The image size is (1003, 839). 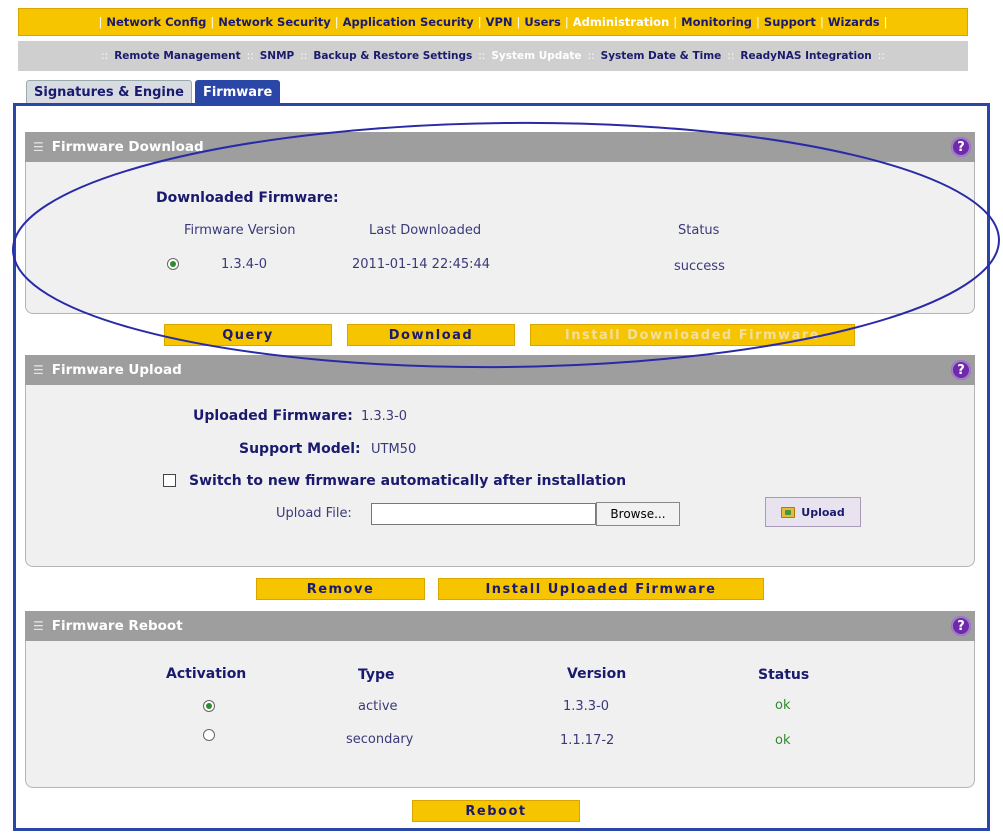 I want to click on tab-firmware: Firmware, so click(x=237, y=92).